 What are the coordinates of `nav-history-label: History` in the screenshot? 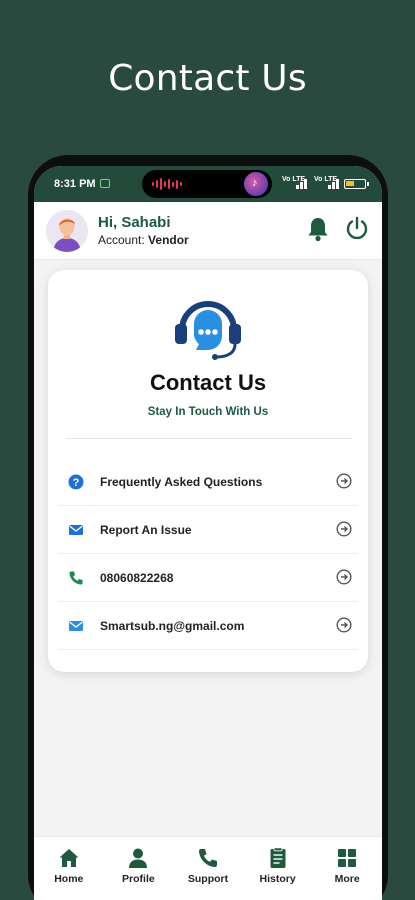 It's located at (277, 879).